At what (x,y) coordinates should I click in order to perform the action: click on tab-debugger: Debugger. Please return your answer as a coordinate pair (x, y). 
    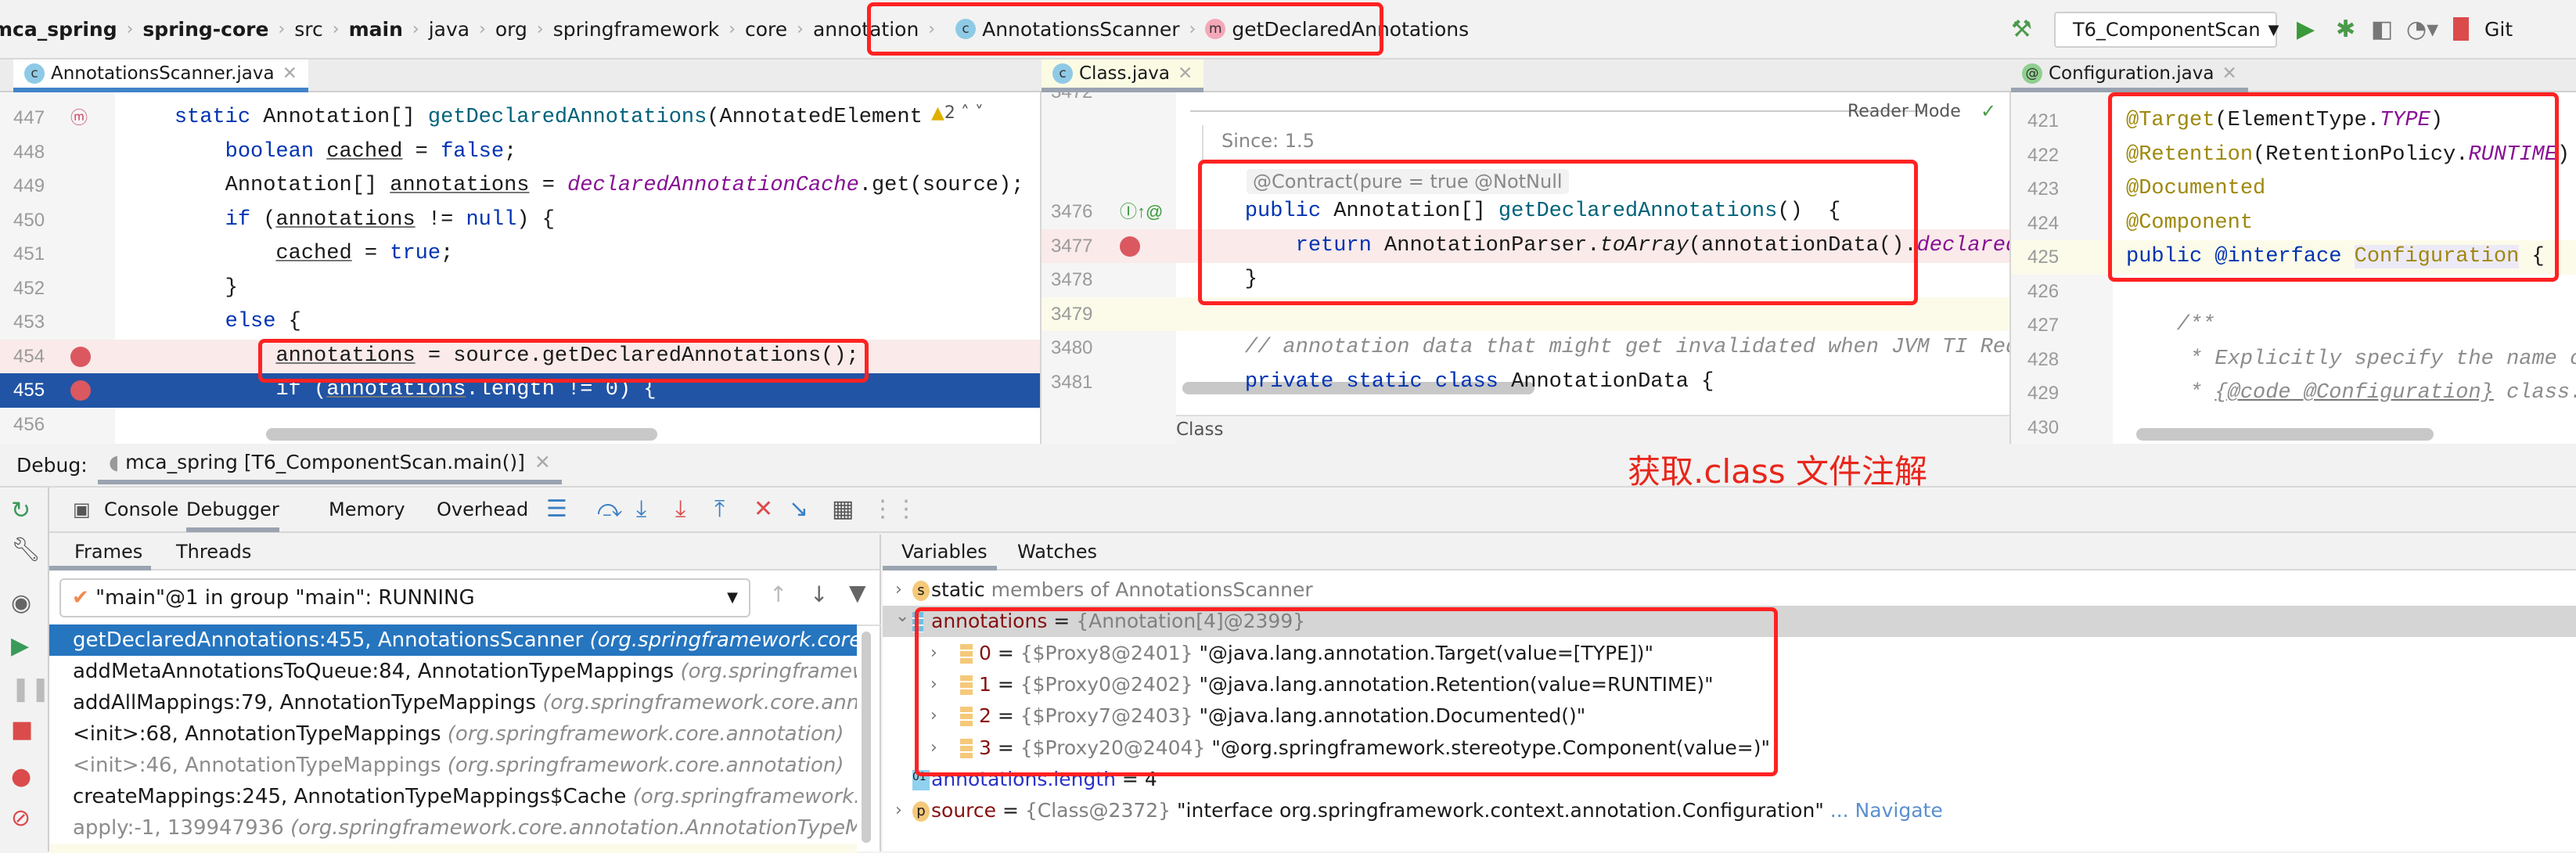
    Looking at the image, I should click on (233, 515).